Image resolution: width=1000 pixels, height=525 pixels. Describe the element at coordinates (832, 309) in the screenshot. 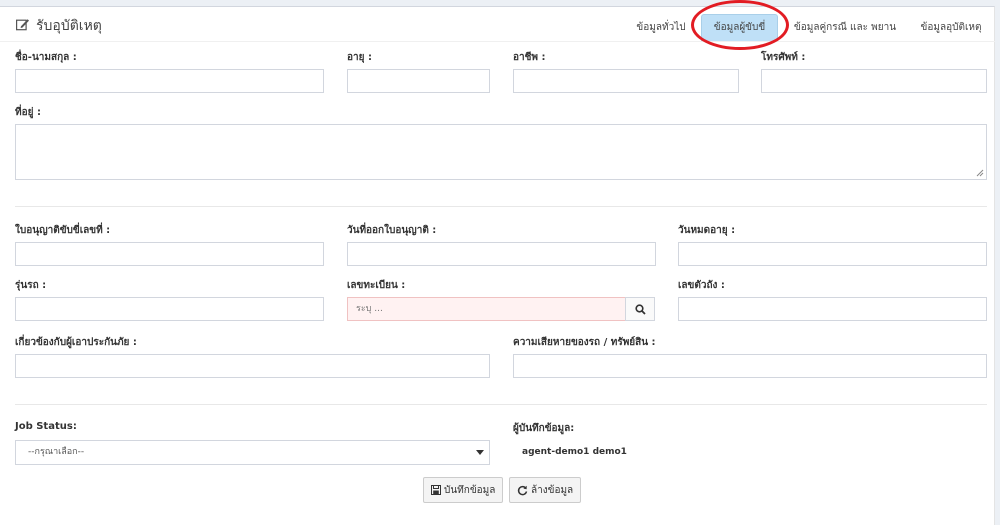

I see `chassis-input` at that location.